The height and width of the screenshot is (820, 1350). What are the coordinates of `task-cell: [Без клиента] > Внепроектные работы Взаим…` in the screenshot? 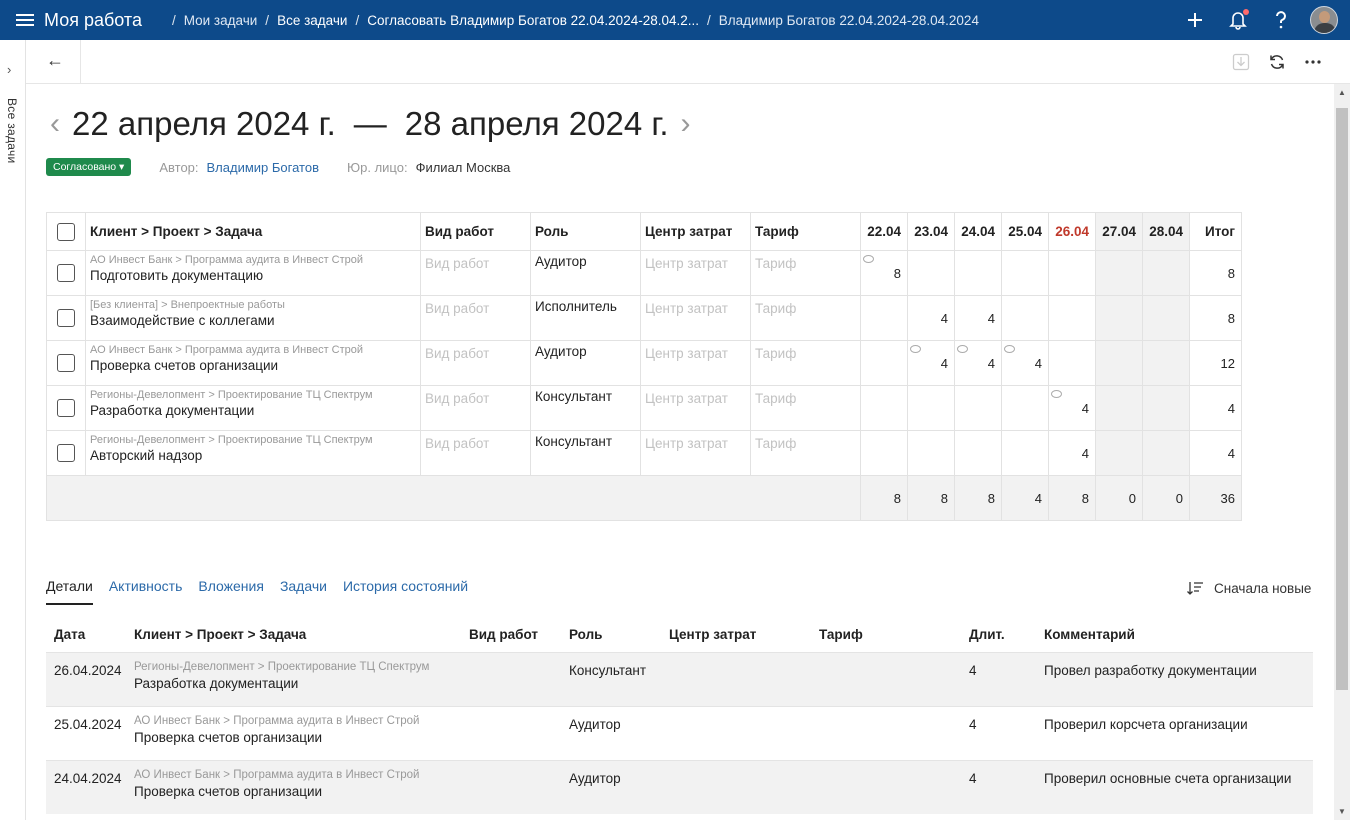 It's located at (253, 318).